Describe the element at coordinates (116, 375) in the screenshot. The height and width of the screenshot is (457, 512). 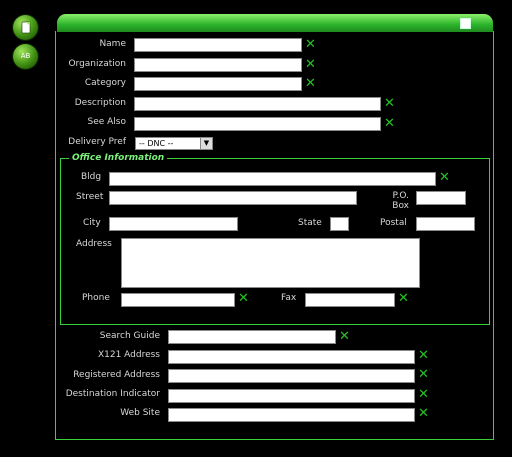
I see `registered-address-label: Registered Address` at that location.